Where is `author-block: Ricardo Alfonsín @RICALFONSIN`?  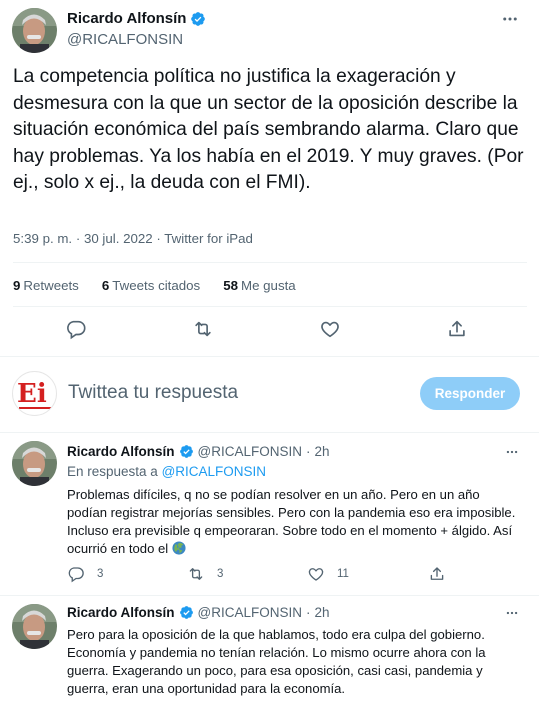 author-block: Ricardo Alfonsín @RICALFONSIN is located at coordinates (136, 29).